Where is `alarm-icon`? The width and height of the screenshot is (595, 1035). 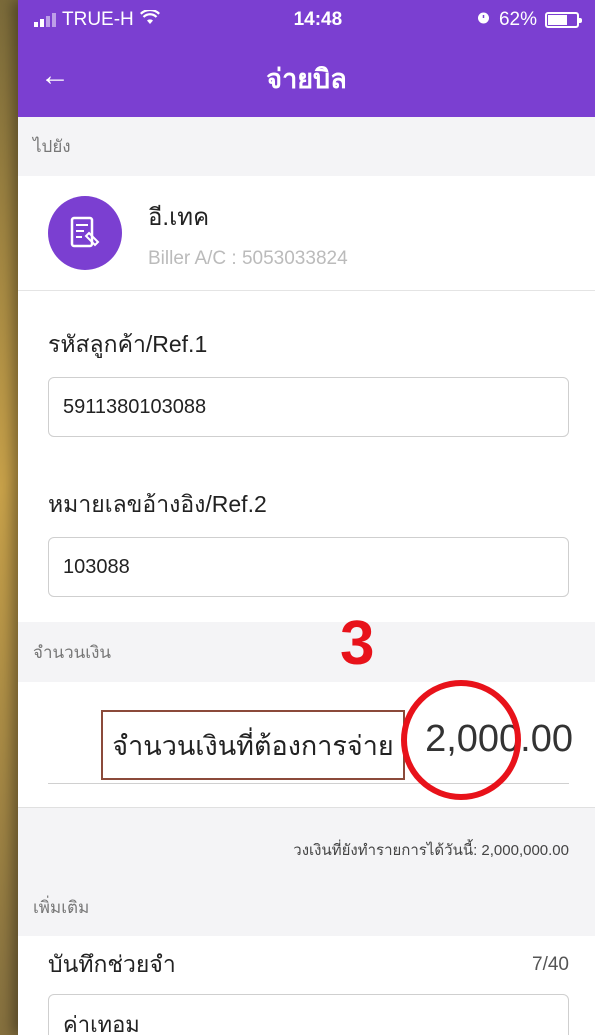 alarm-icon is located at coordinates (483, 20).